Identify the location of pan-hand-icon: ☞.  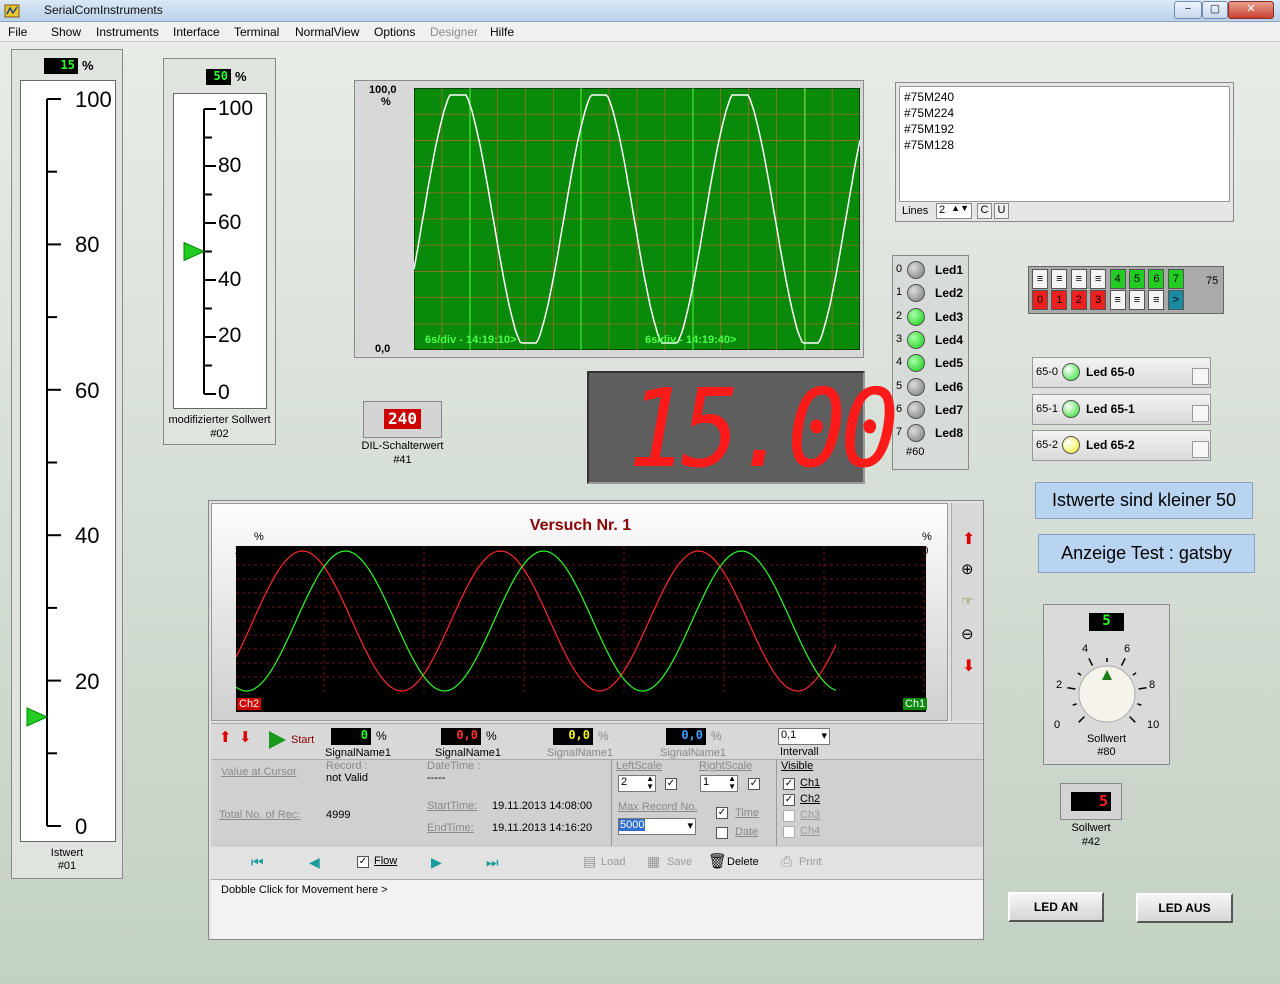
(967, 601).